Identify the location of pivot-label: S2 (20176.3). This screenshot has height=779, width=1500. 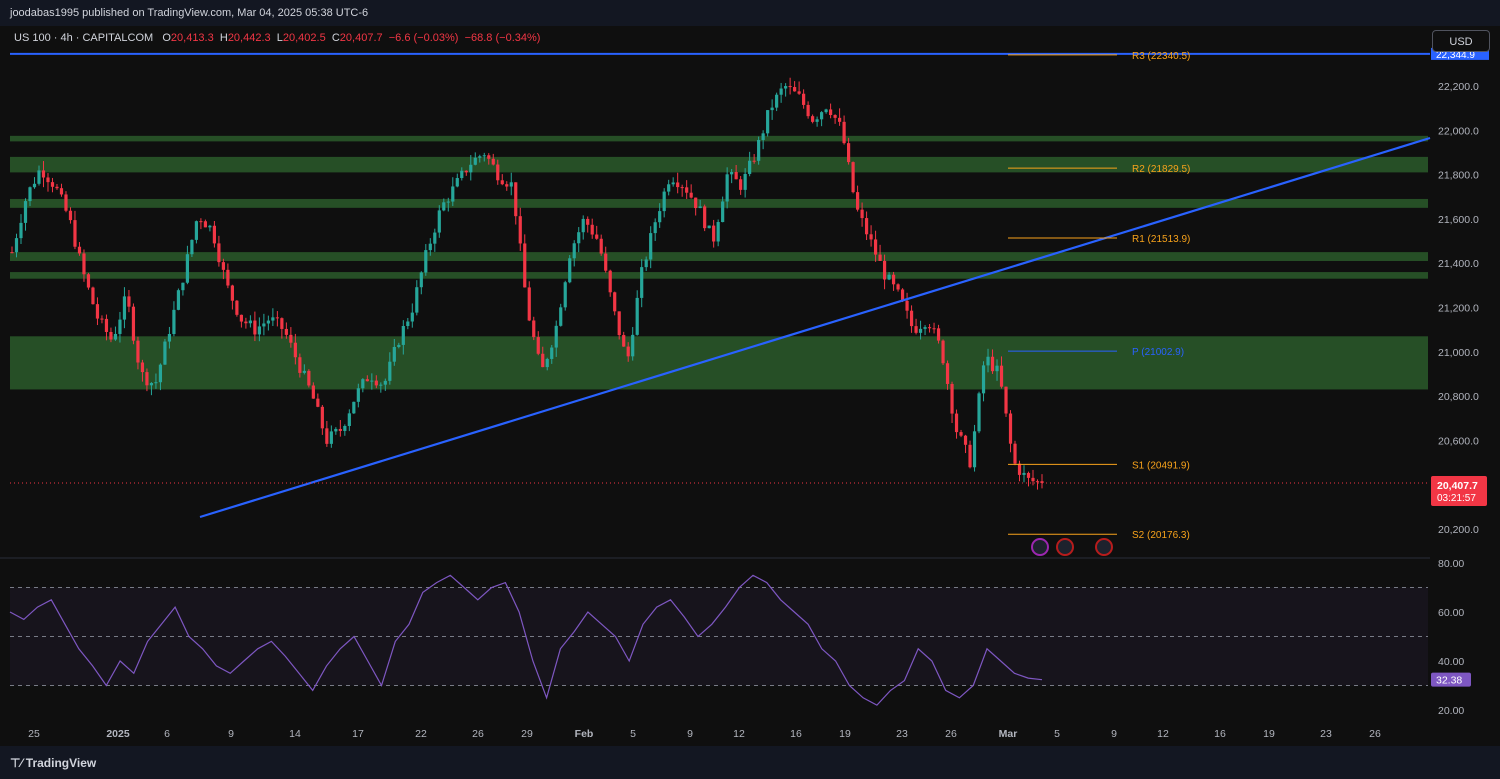
(1161, 535).